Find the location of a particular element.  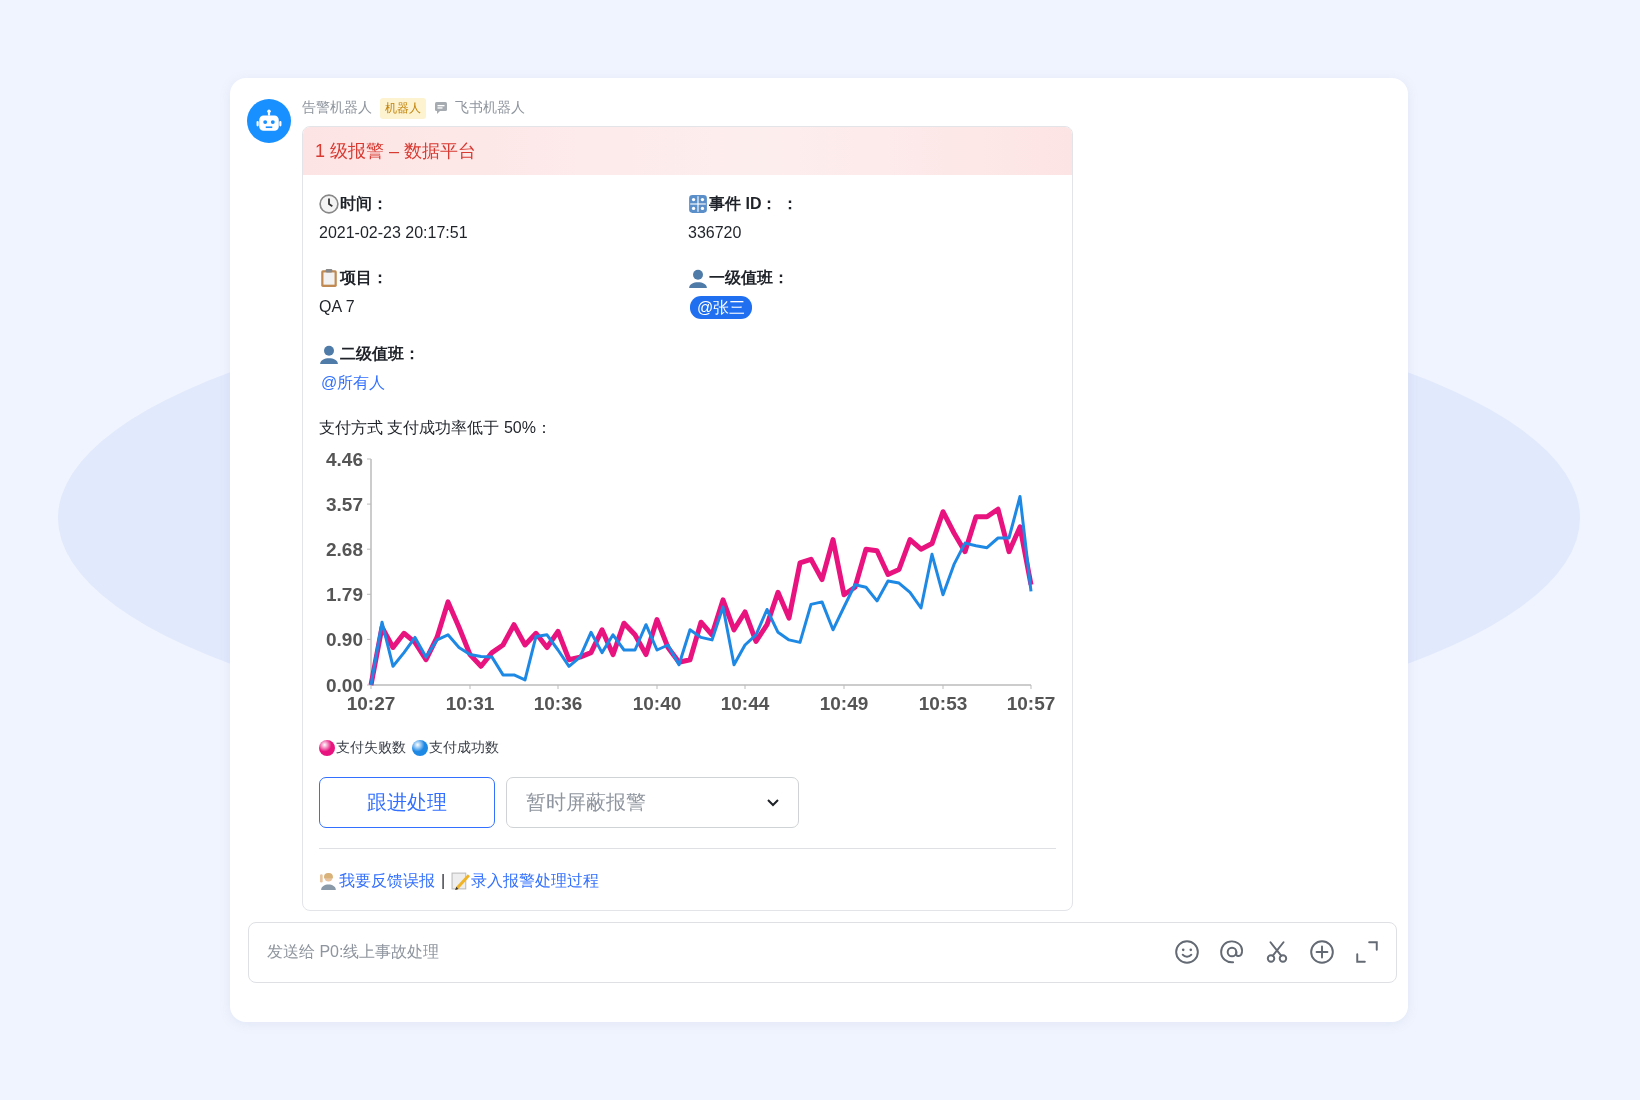

y-tick-label: 1.79 is located at coordinates (344, 594).